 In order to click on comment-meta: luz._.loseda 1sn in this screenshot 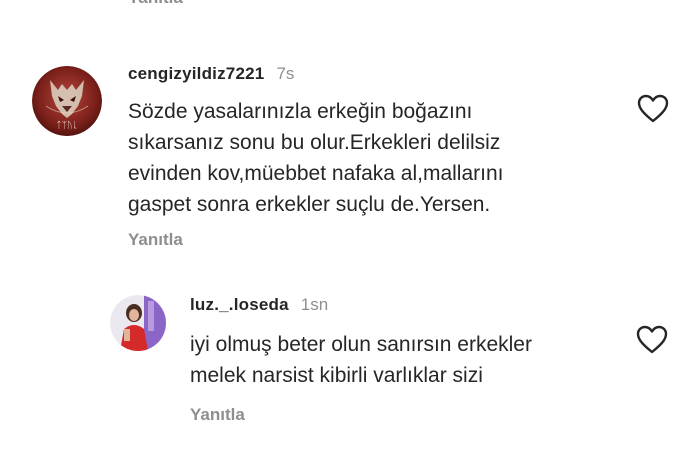, I will do `click(390, 305)`.